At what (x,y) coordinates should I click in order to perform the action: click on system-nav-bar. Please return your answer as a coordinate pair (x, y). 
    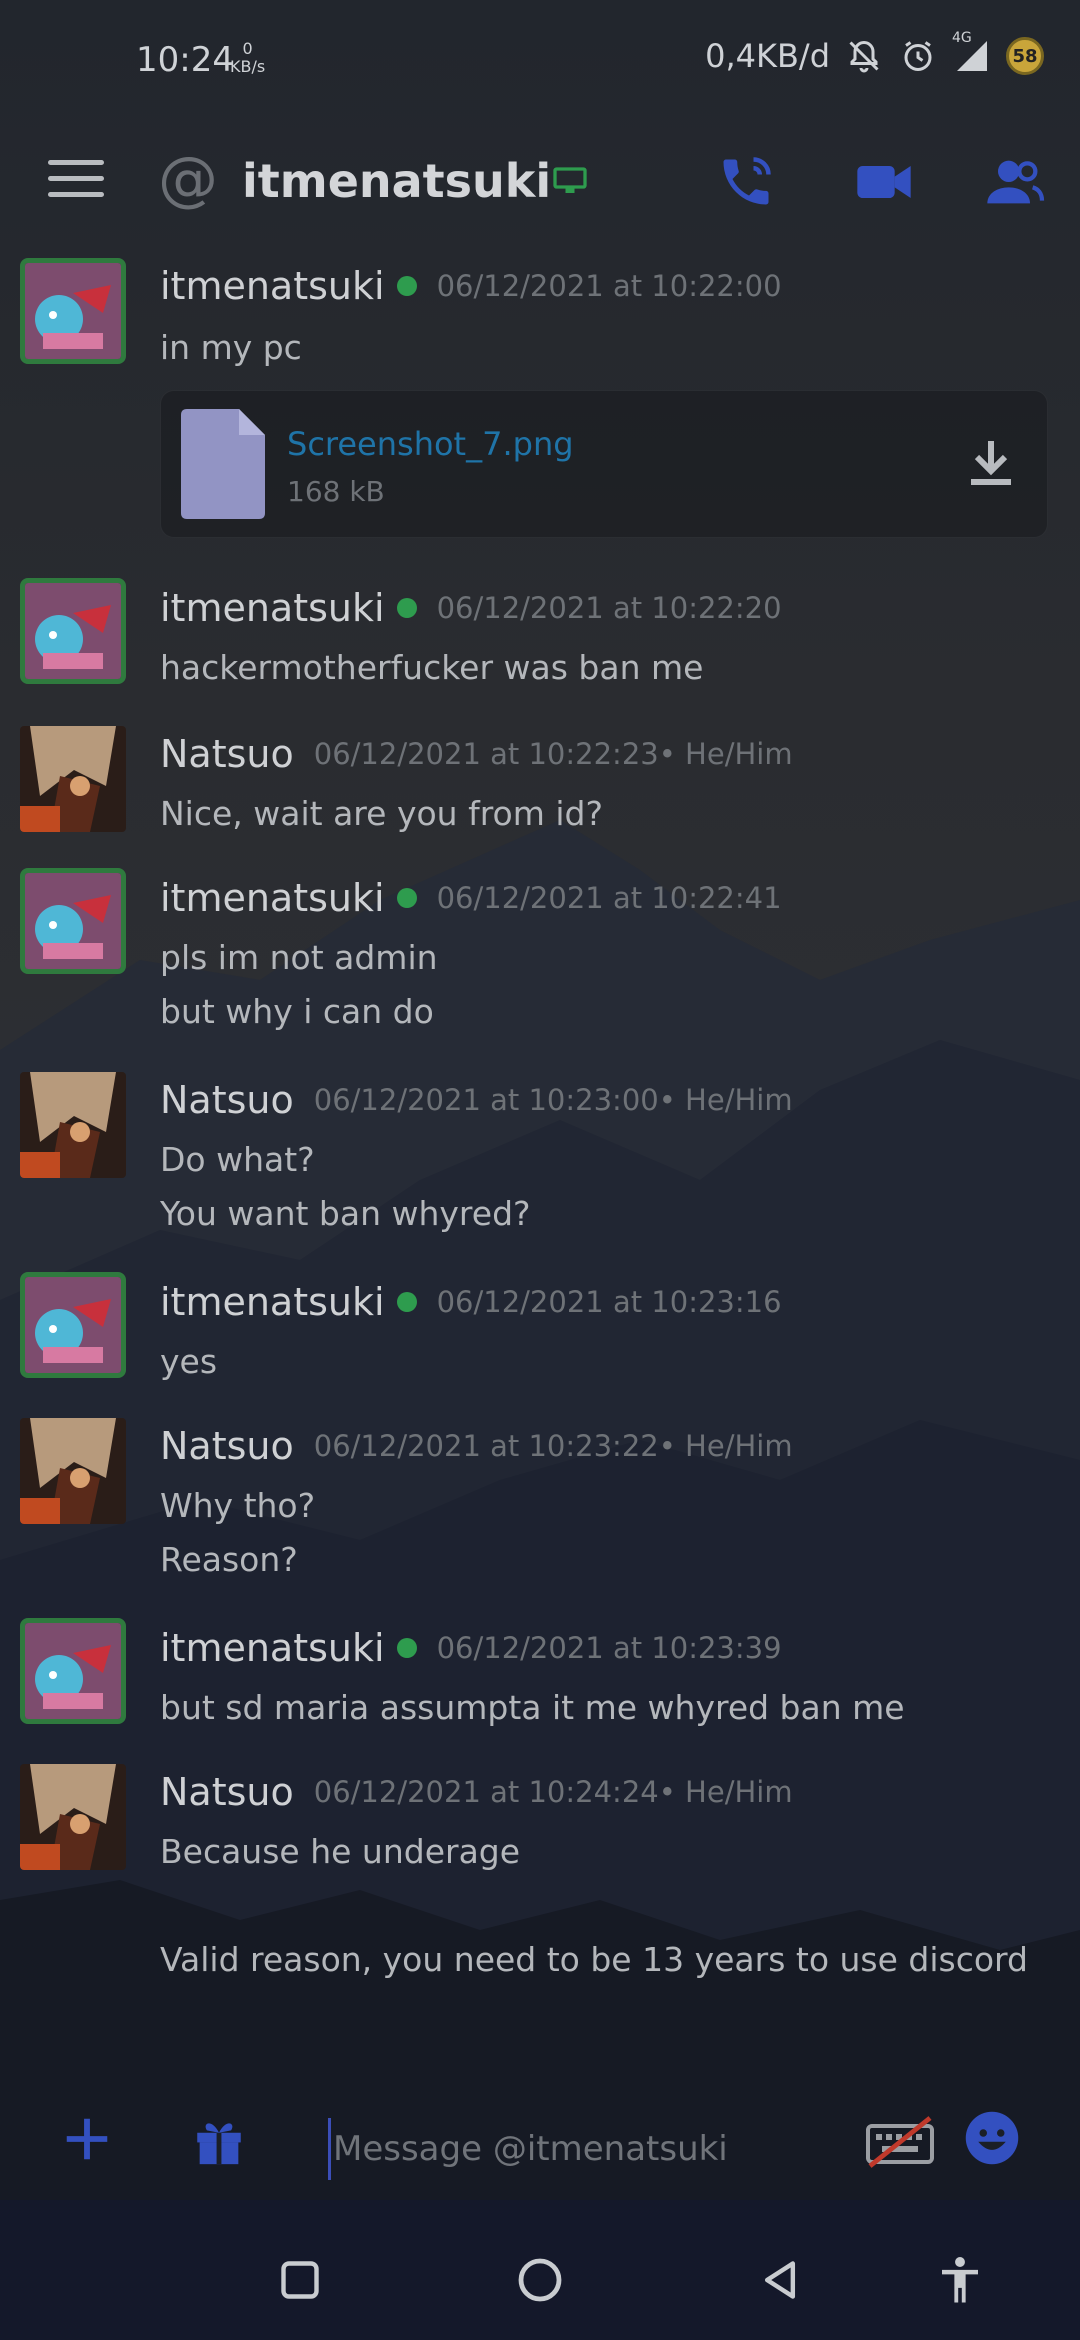
    Looking at the image, I should click on (540, 2280).